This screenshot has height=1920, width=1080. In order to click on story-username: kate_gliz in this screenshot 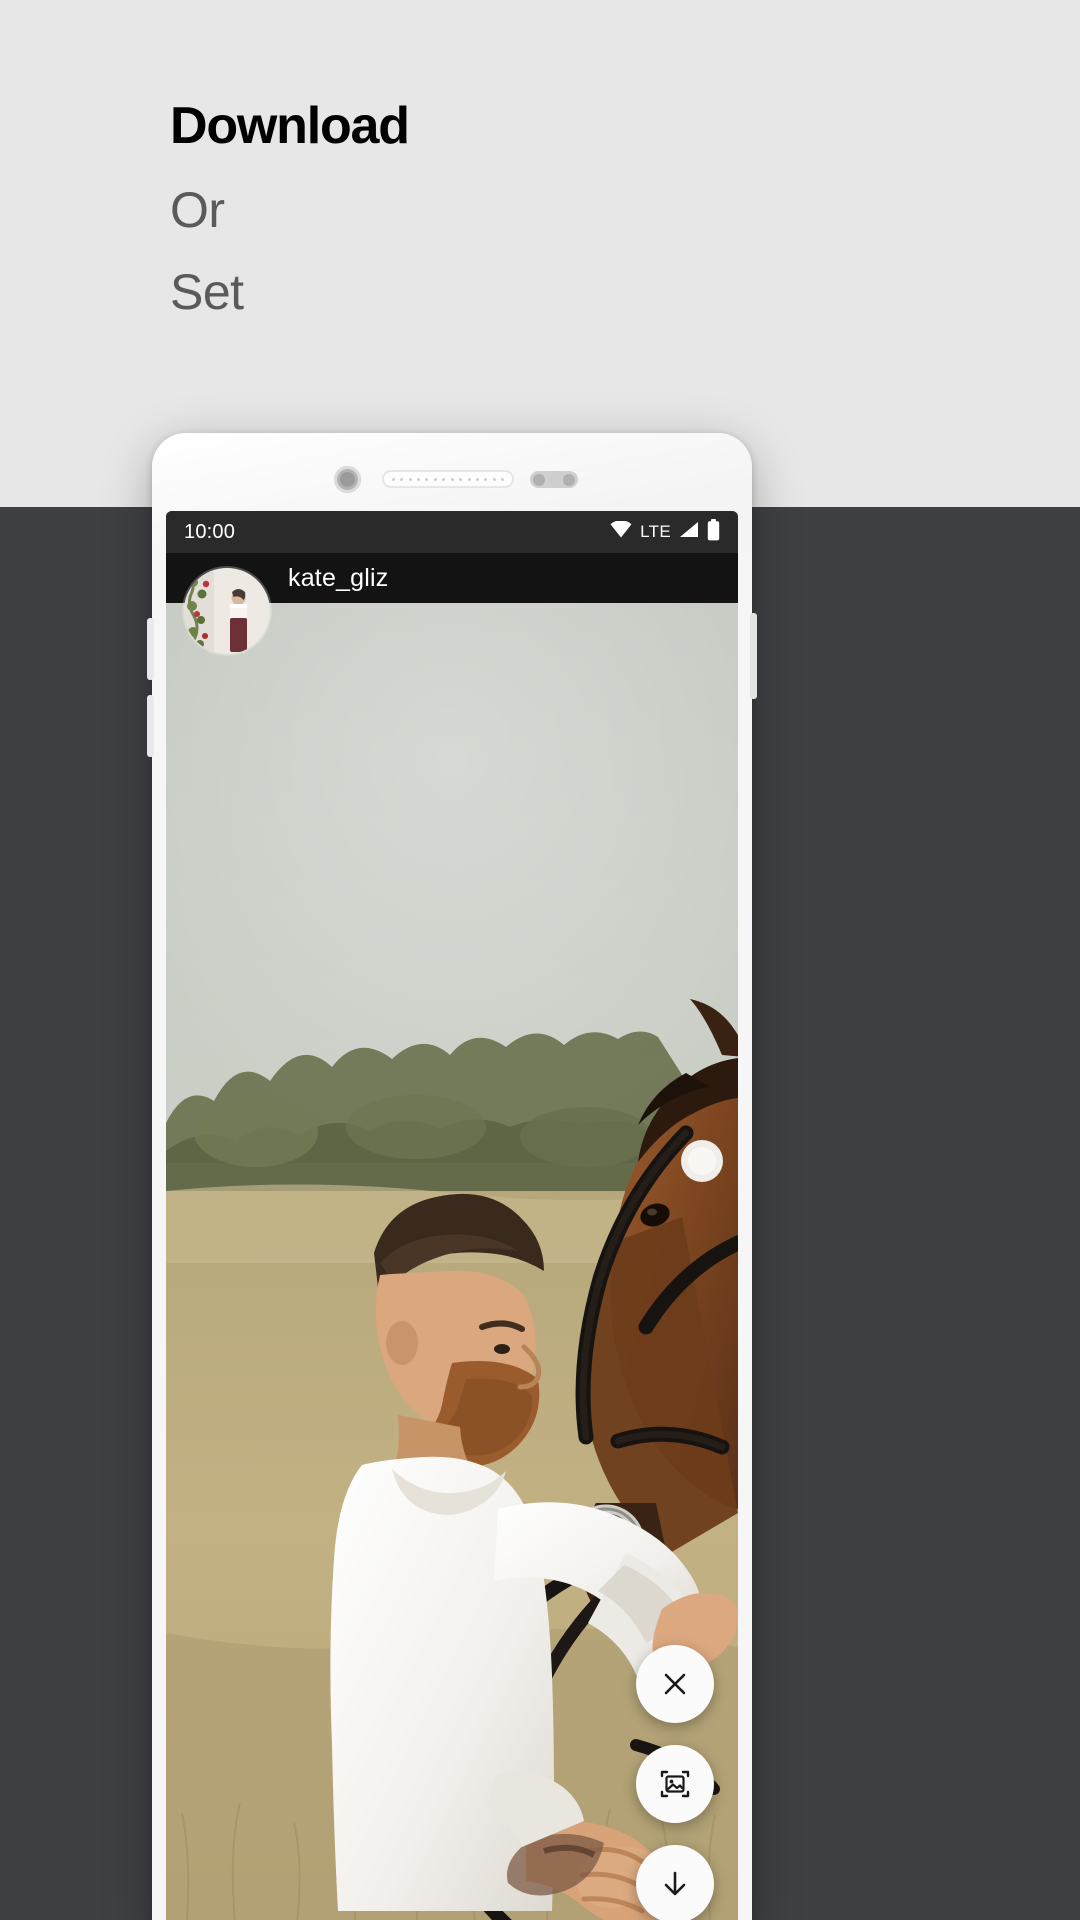, I will do `click(338, 578)`.